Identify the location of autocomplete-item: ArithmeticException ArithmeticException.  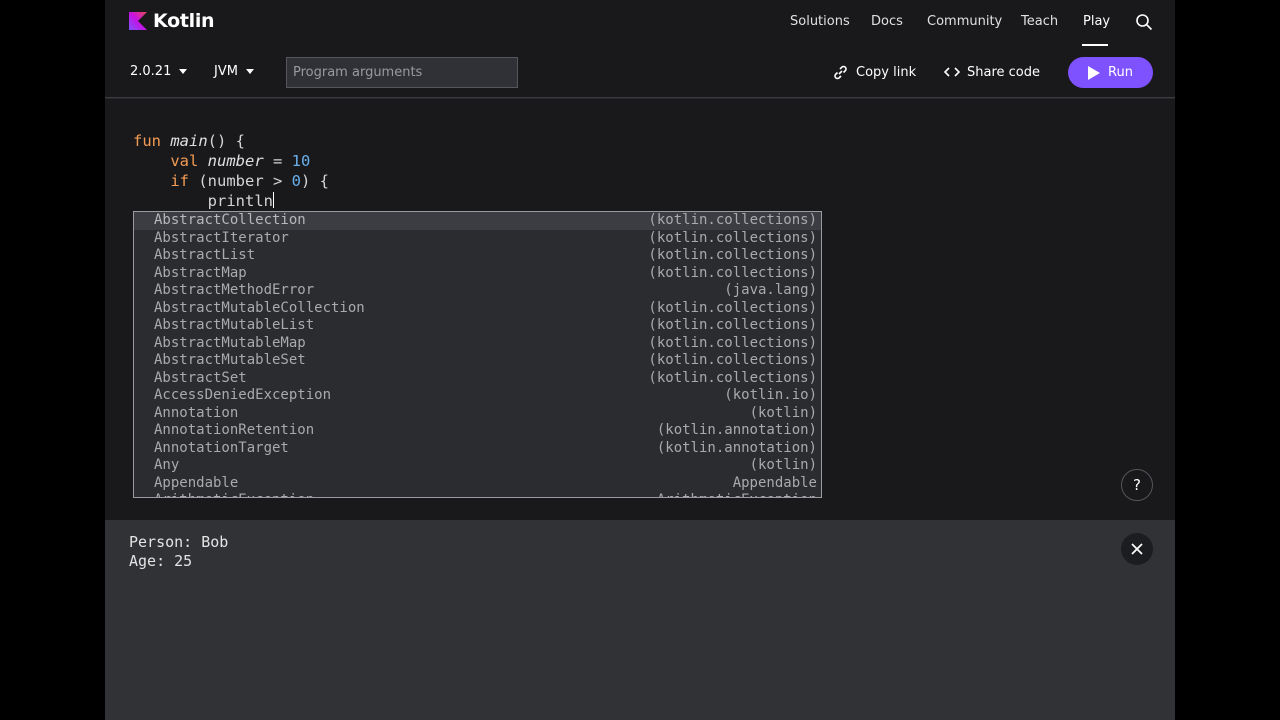
(477, 494).